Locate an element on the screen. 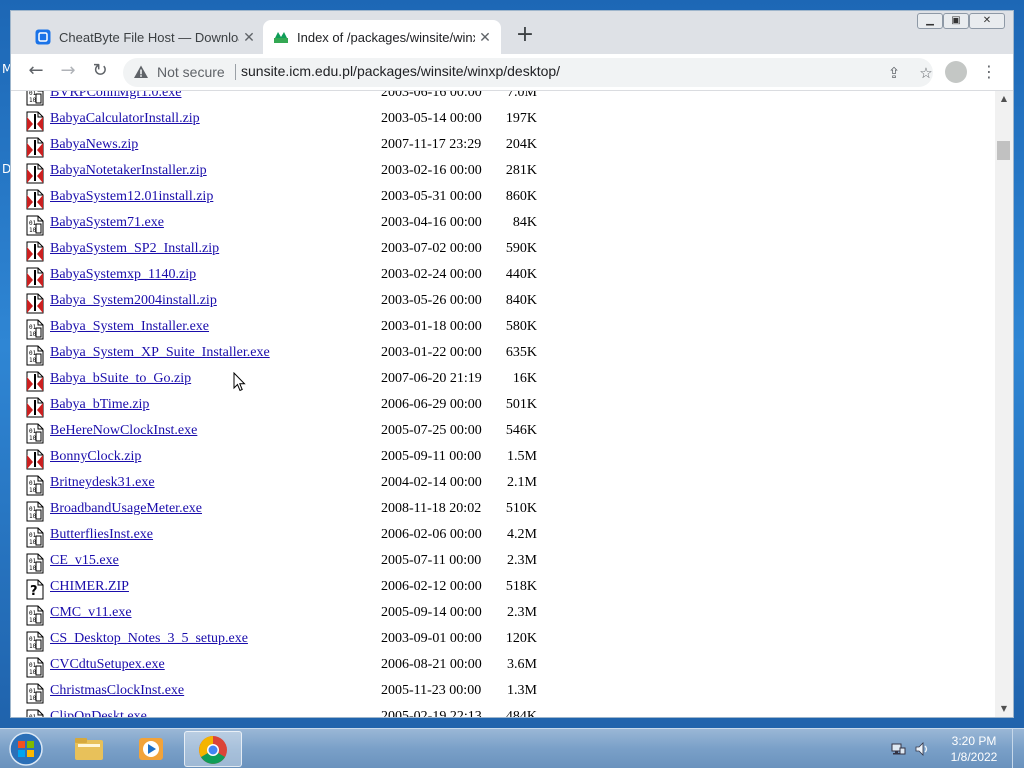  file-link: BabyaSystem71.exe is located at coordinates (107, 223).